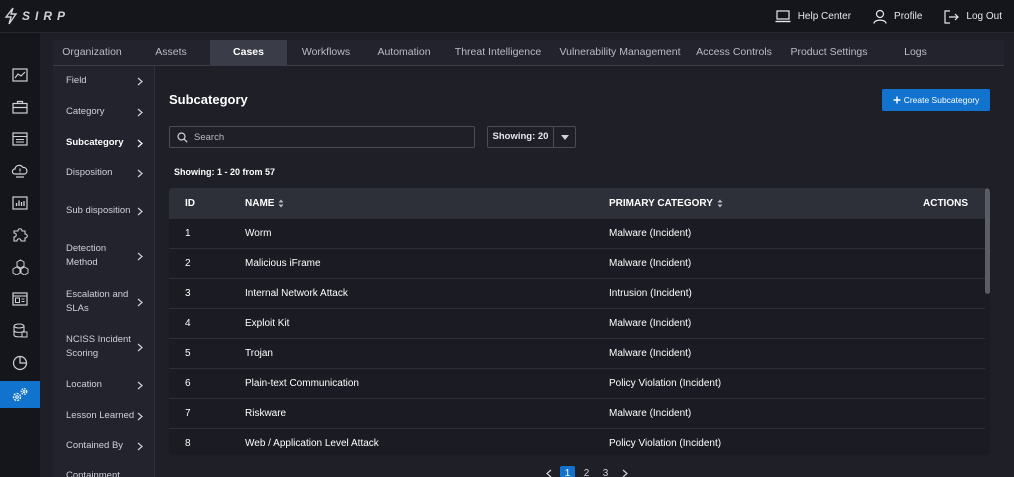 This screenshot has width=1014, height=477. What do you see at coordinates (326, 52) in the screenshot?
I see `tab-workflows: Workflows` at bounding box center [326, 52].